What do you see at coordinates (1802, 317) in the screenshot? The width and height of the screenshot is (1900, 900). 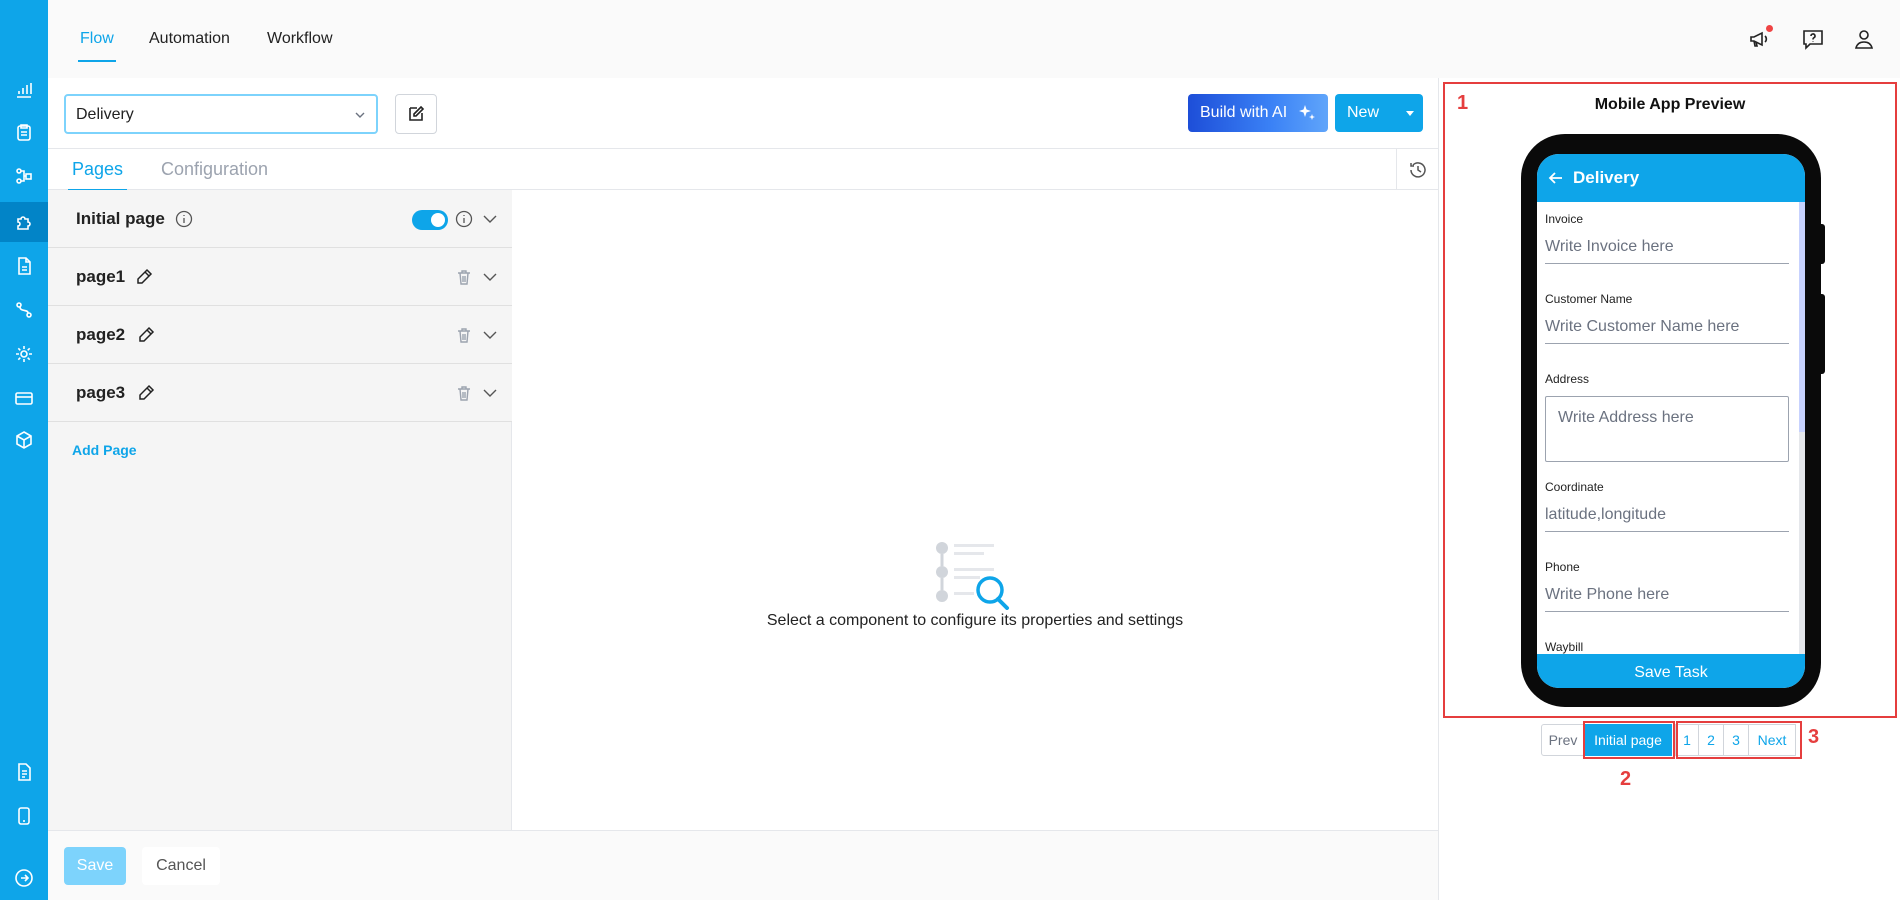 I see `scrollbar-thumb` at bounding box center [1802, 317].